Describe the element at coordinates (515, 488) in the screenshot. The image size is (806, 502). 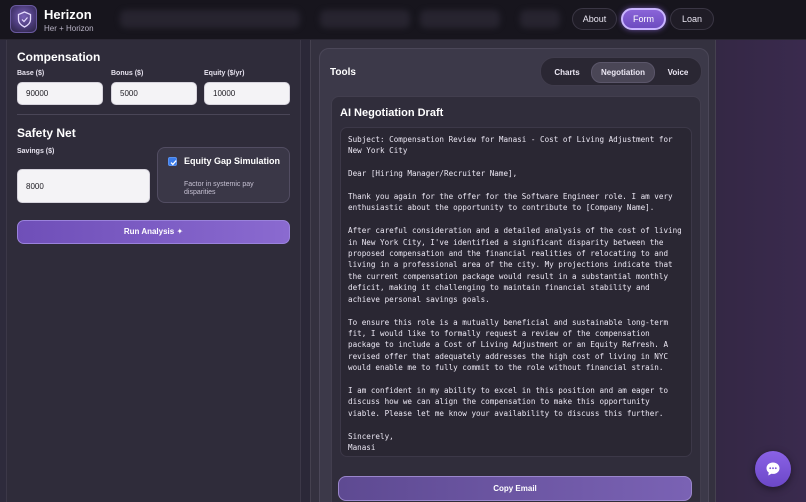
I see `copy-email-button: Copy Email` at that location.